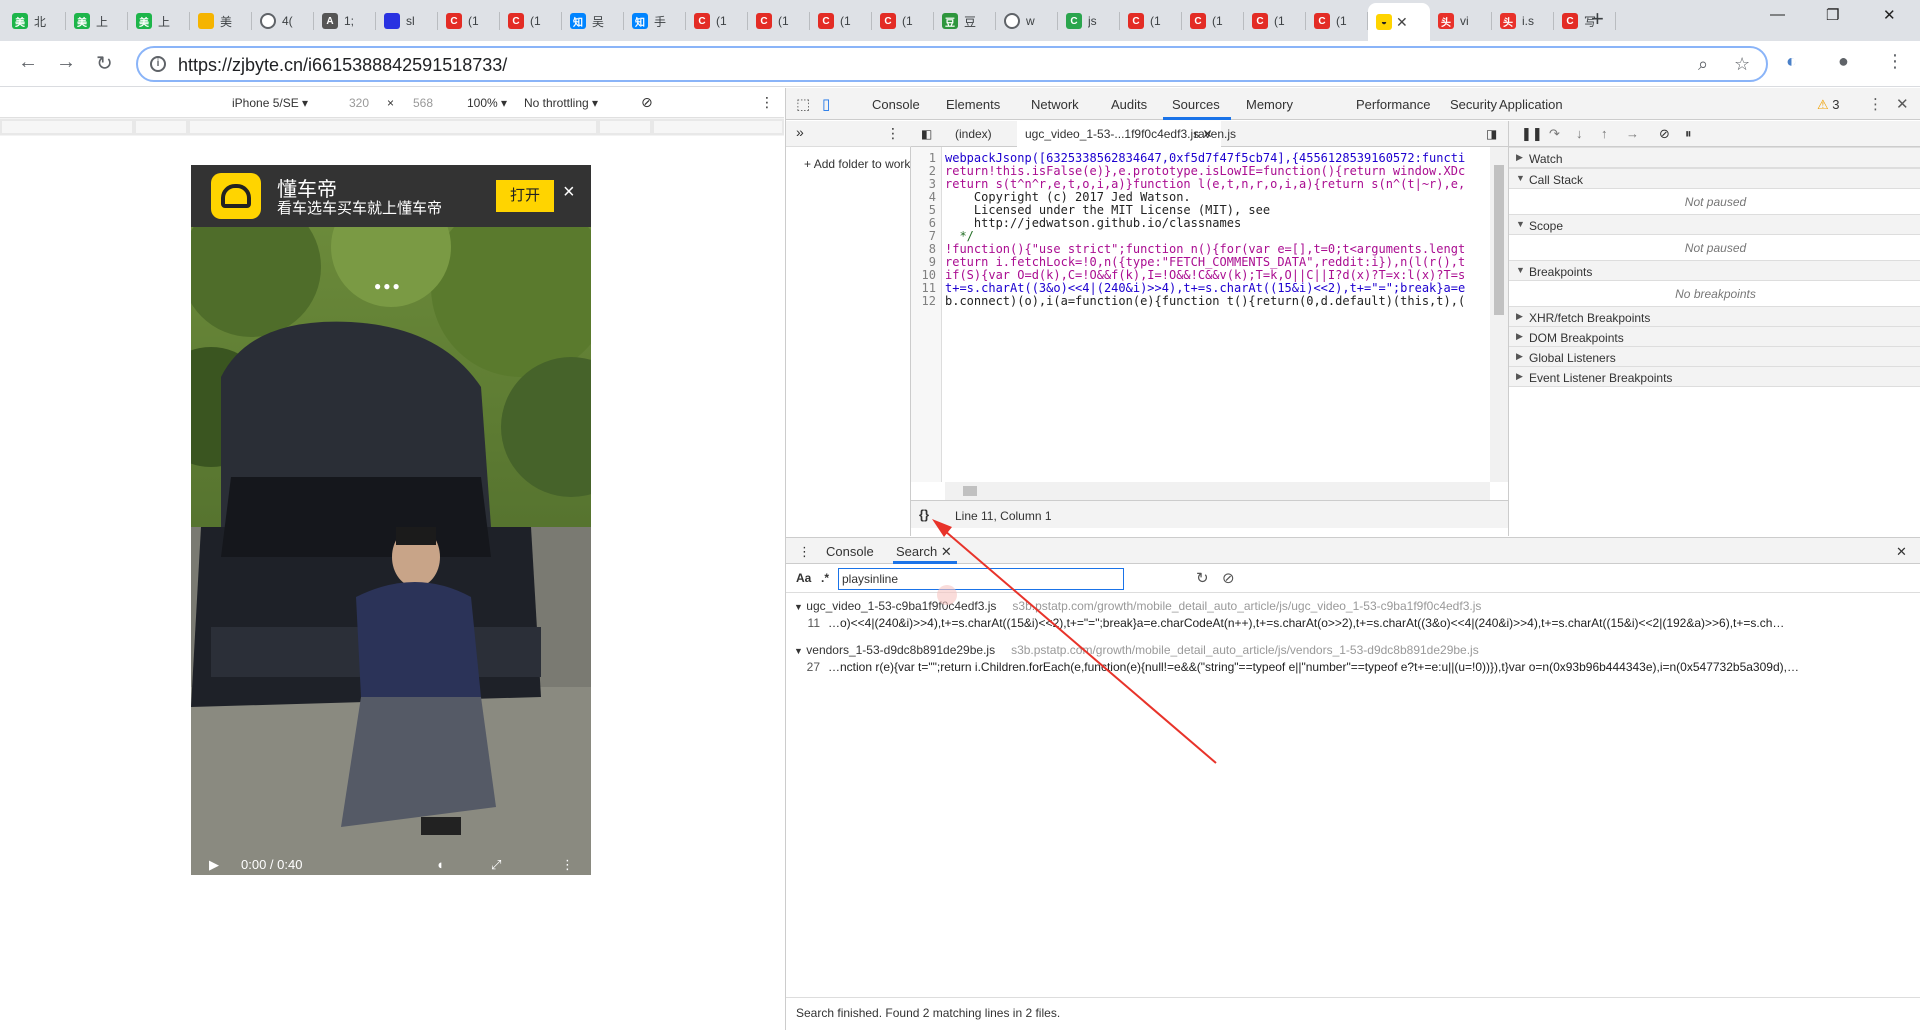 Image resolution: width=1920 pixels, height=1031 pixels. I want to click on device-toggle-icon: ▯, so click(826, 104).